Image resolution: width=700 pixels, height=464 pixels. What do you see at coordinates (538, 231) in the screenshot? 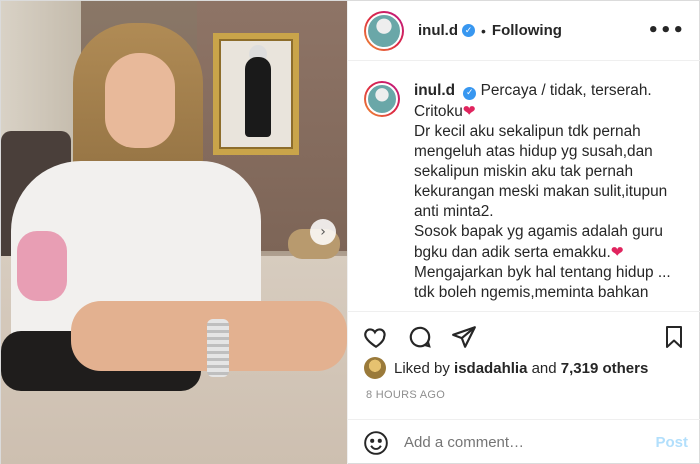
I see `caption-line-7: Sosok bapak yg agamis adalah guru` at bounding box center [538, 231].